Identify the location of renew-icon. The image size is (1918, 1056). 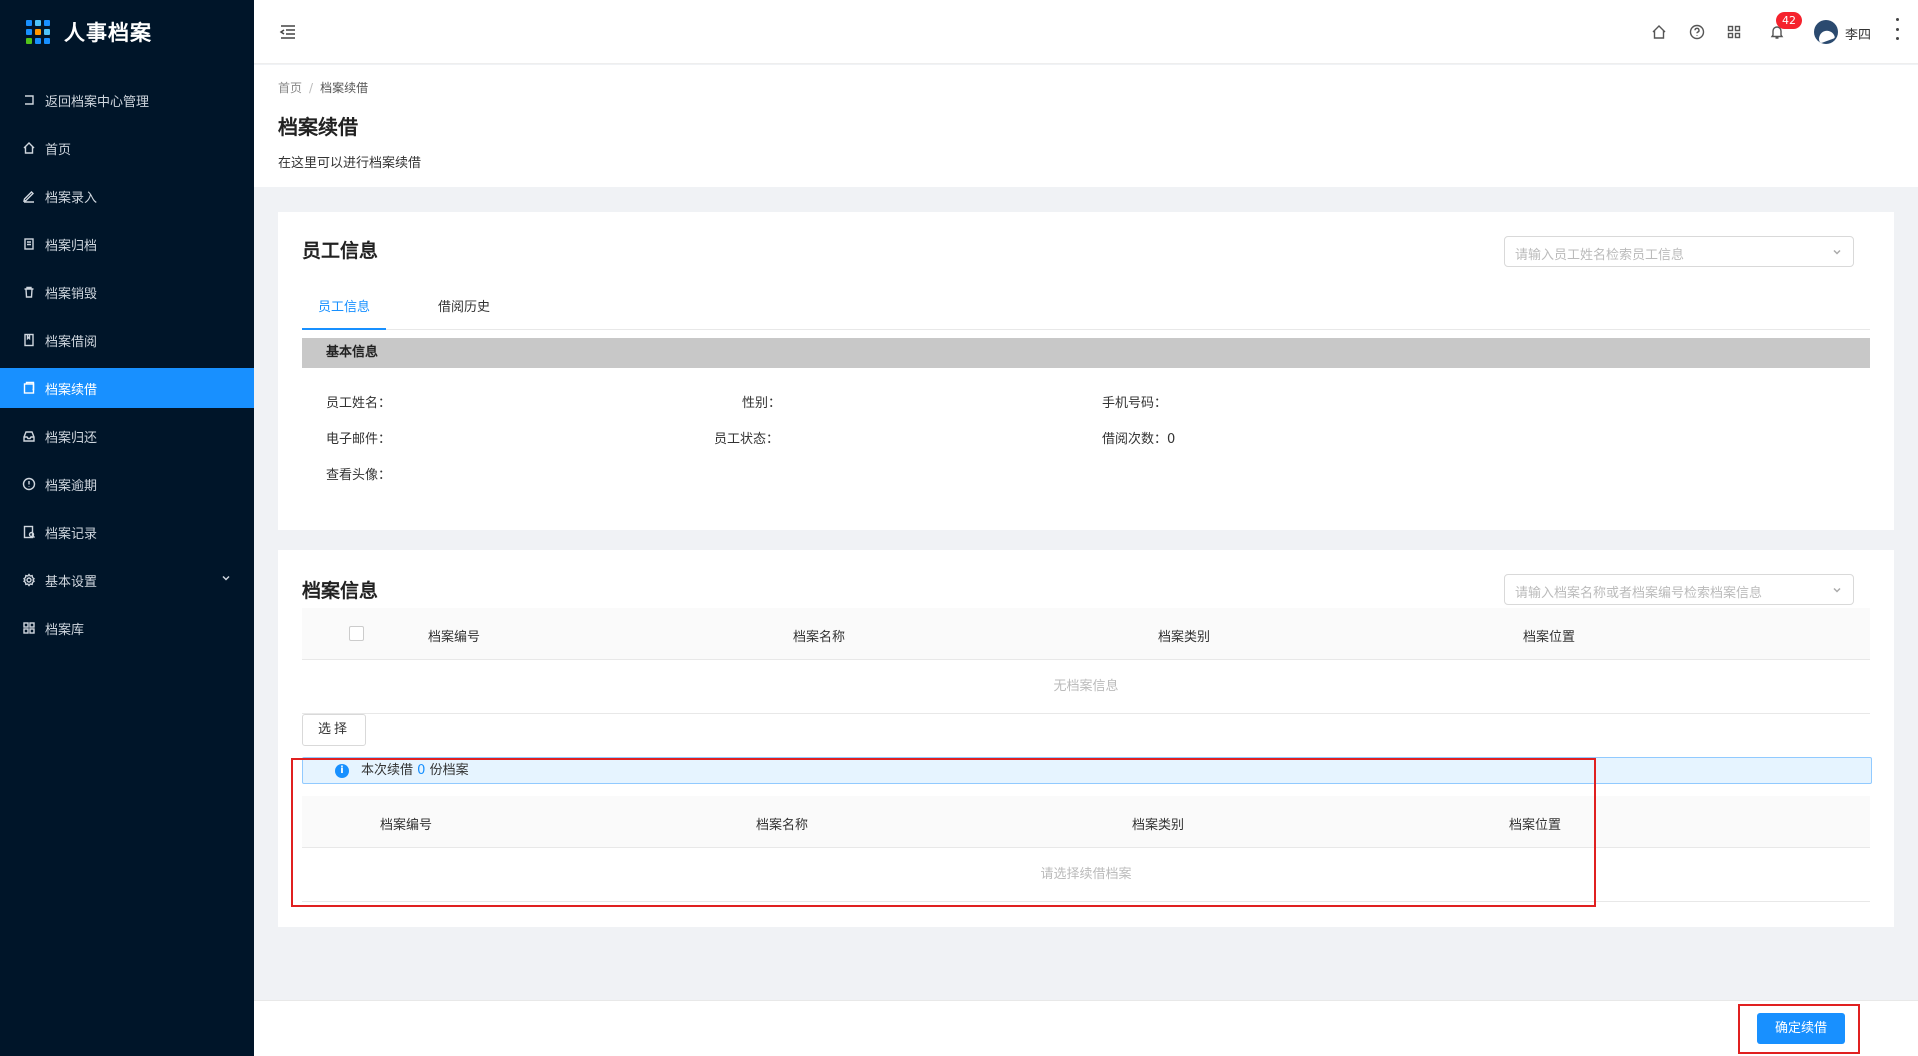
(29, 388).